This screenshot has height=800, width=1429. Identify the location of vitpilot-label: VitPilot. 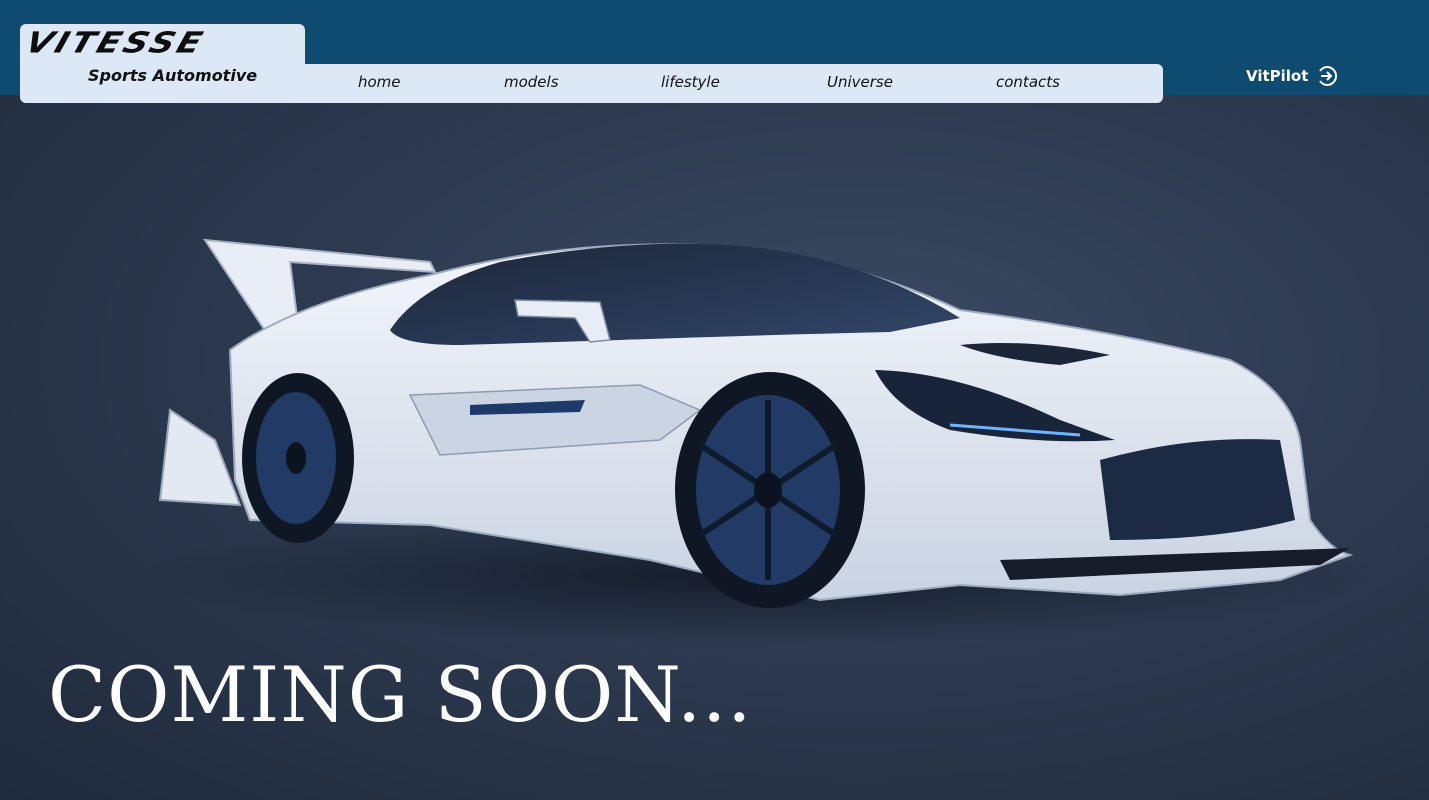
(1277, 76).